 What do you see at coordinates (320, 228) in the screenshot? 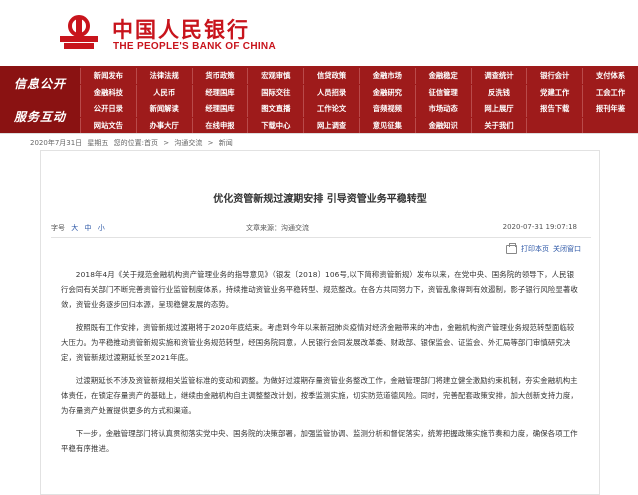
I see `article-meta: 字号 大 中 小 文章来源：沟通交流 2020-07-31 19:07:18` at bounding box center [320, 228].